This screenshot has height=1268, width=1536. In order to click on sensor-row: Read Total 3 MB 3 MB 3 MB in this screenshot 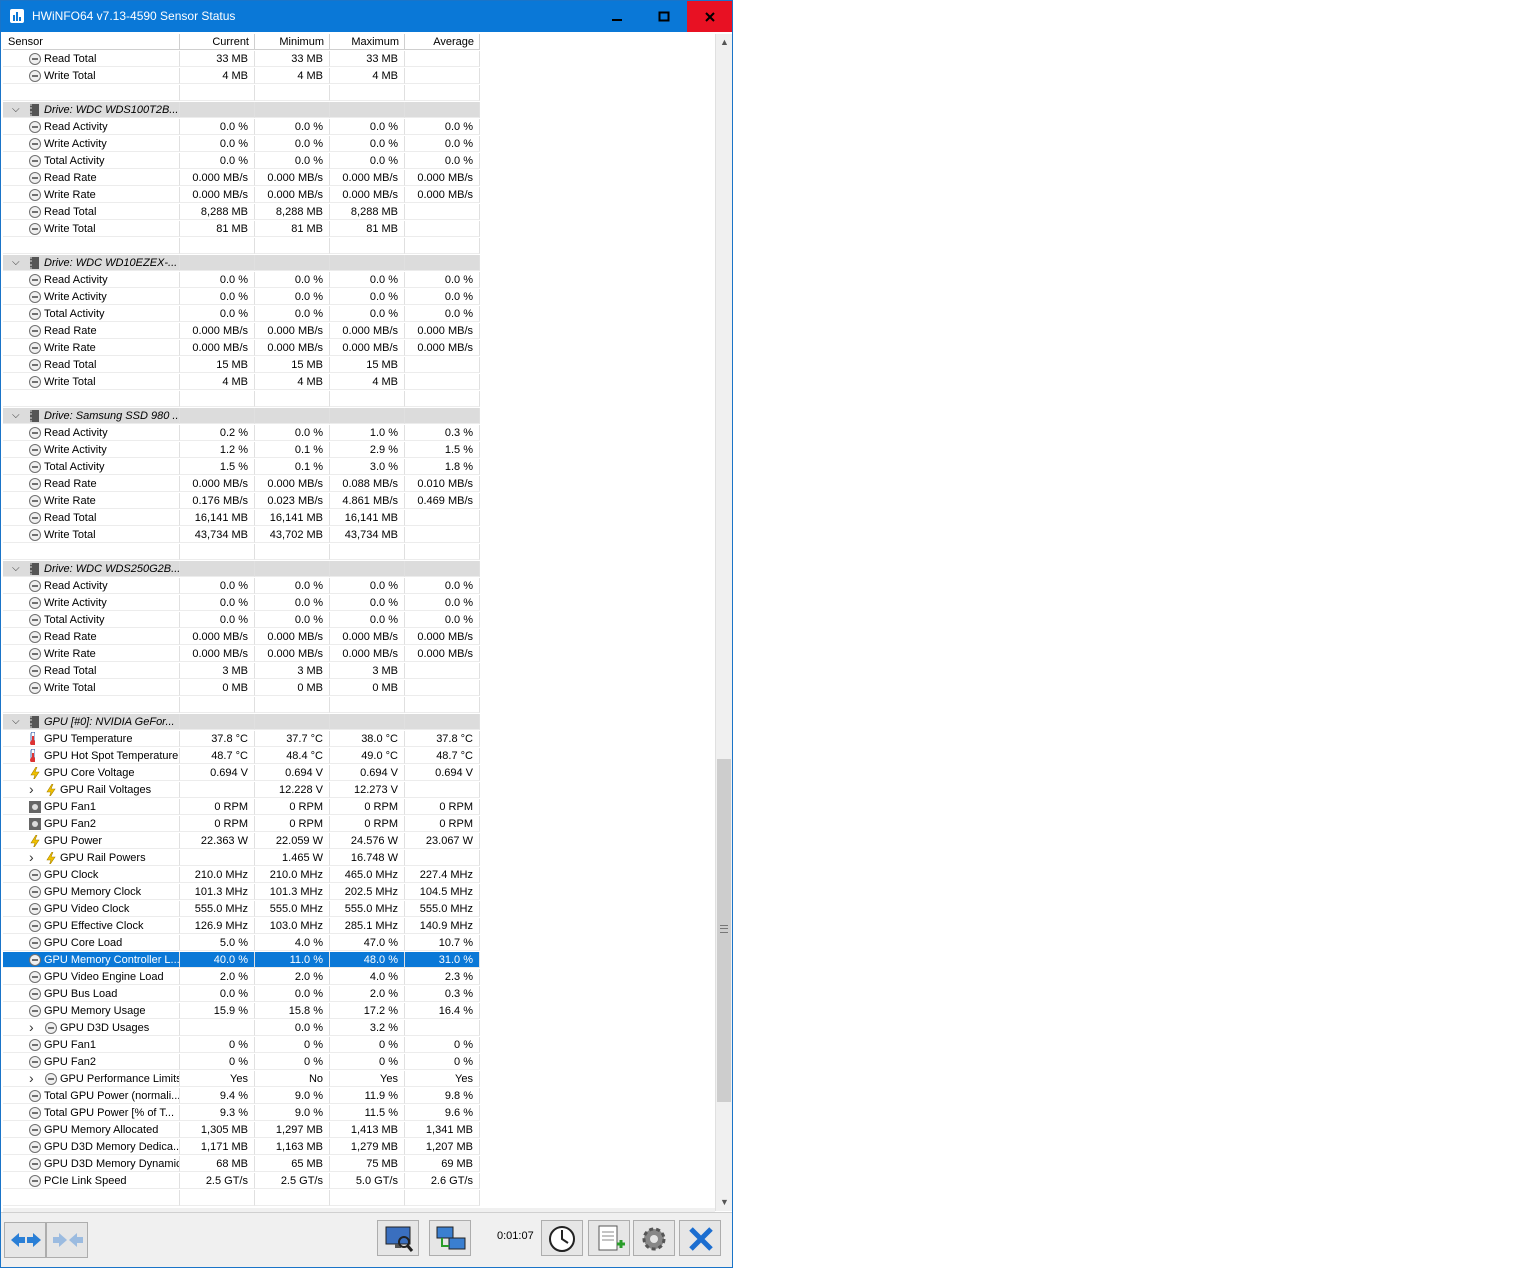, I will do `click(359, 671)`.